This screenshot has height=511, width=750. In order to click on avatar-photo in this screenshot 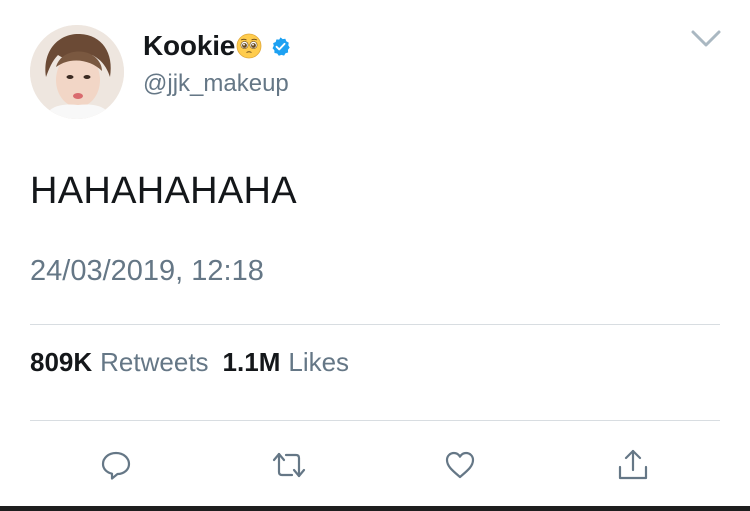, I will do `click(77, 72)`.